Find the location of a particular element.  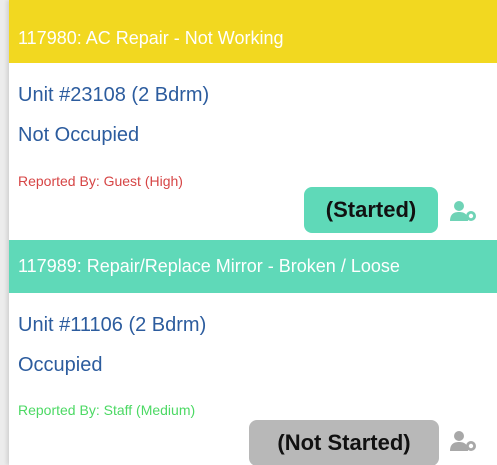

reported-by: Reported By: Staff (Medium) is located at coordinates (107, 410).